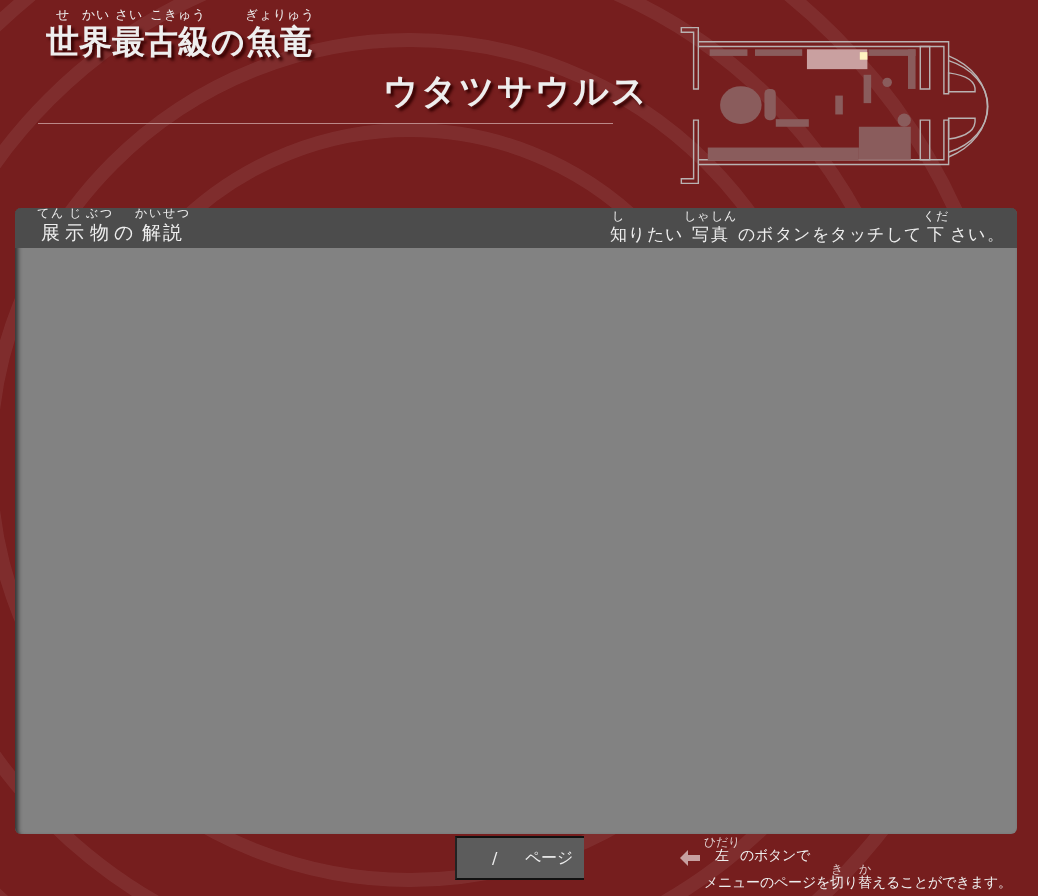 The image size is (1038, 896). Describe the element at coordinates (757, 849) in the screenshot. I see `hint-text: ひだり 左 のボタンで` at that location.